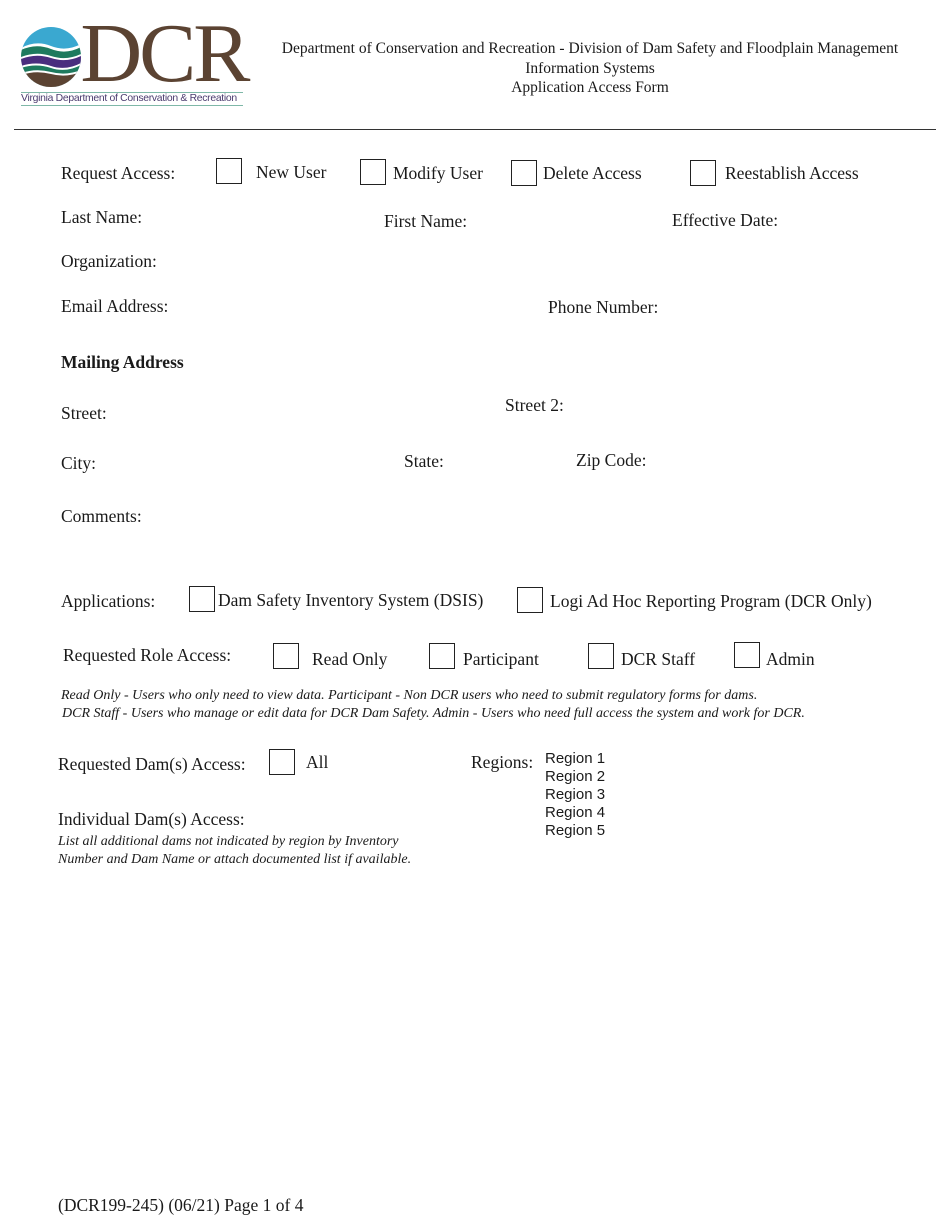 Image resolution: width=950 pixels, height=1230 pixels. I want to click on read-only-checkbox, so click(286, 656).